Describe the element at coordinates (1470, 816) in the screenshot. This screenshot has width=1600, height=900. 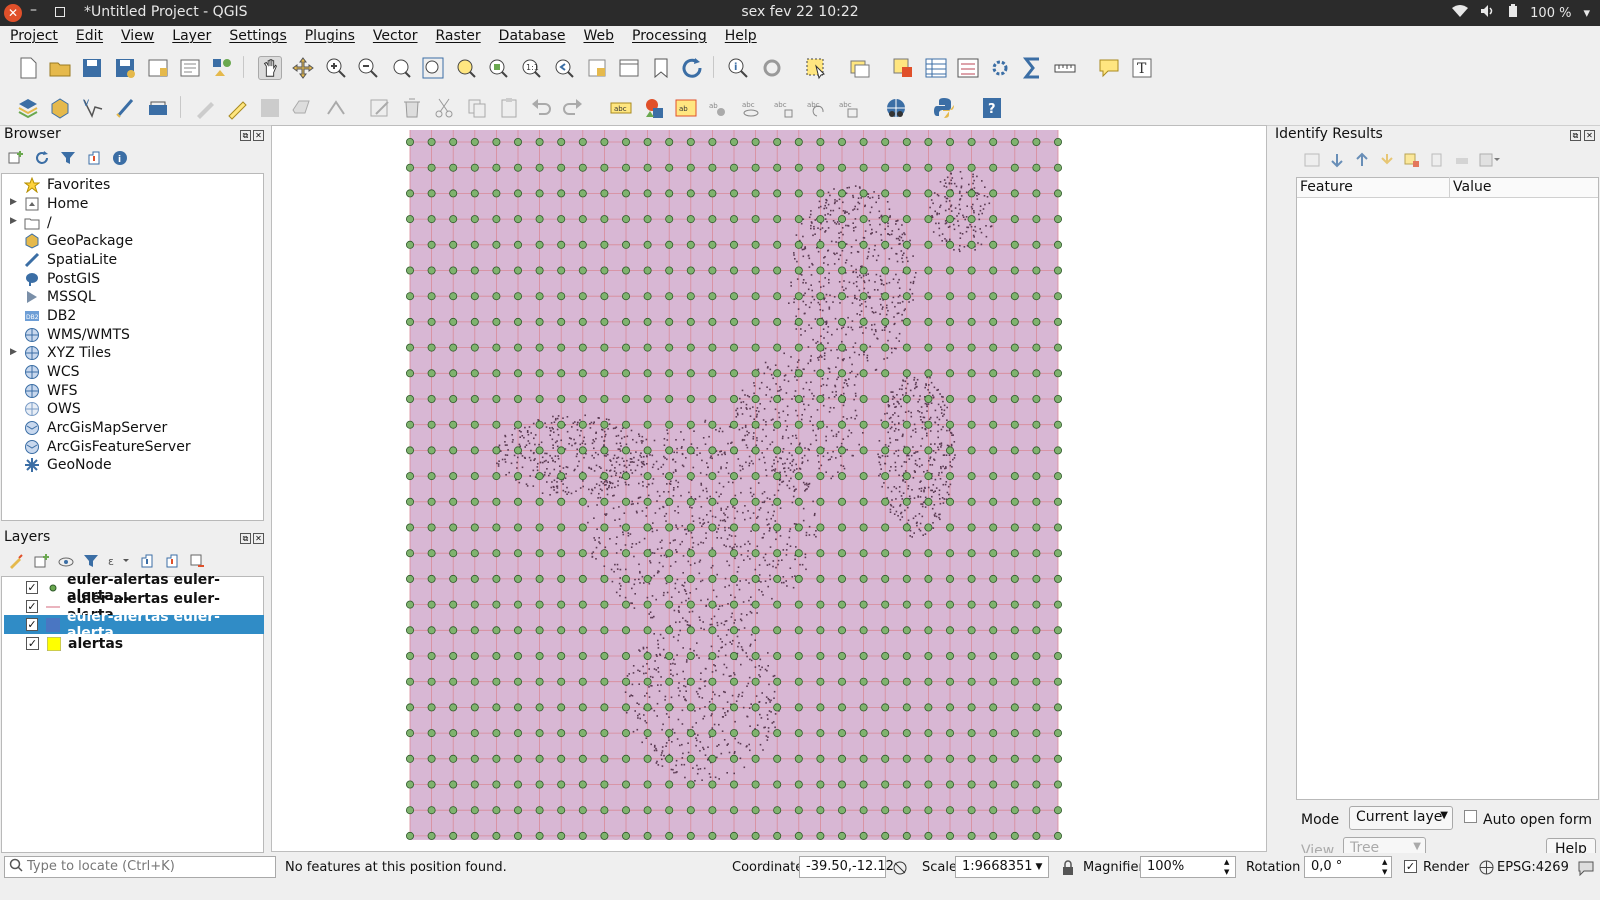
I see `auto-open-form-checkbox` at that location.